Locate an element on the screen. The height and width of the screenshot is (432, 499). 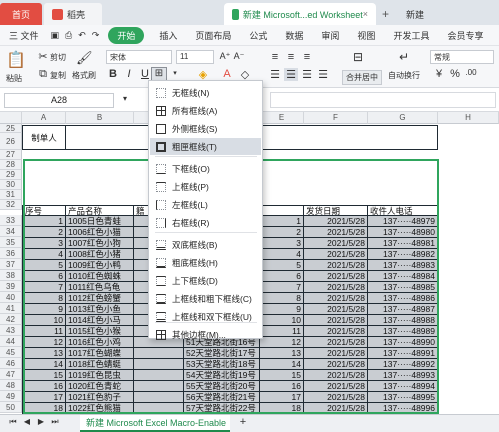
cell-phone: 137·····48985 is located at coordinates (403, 287).